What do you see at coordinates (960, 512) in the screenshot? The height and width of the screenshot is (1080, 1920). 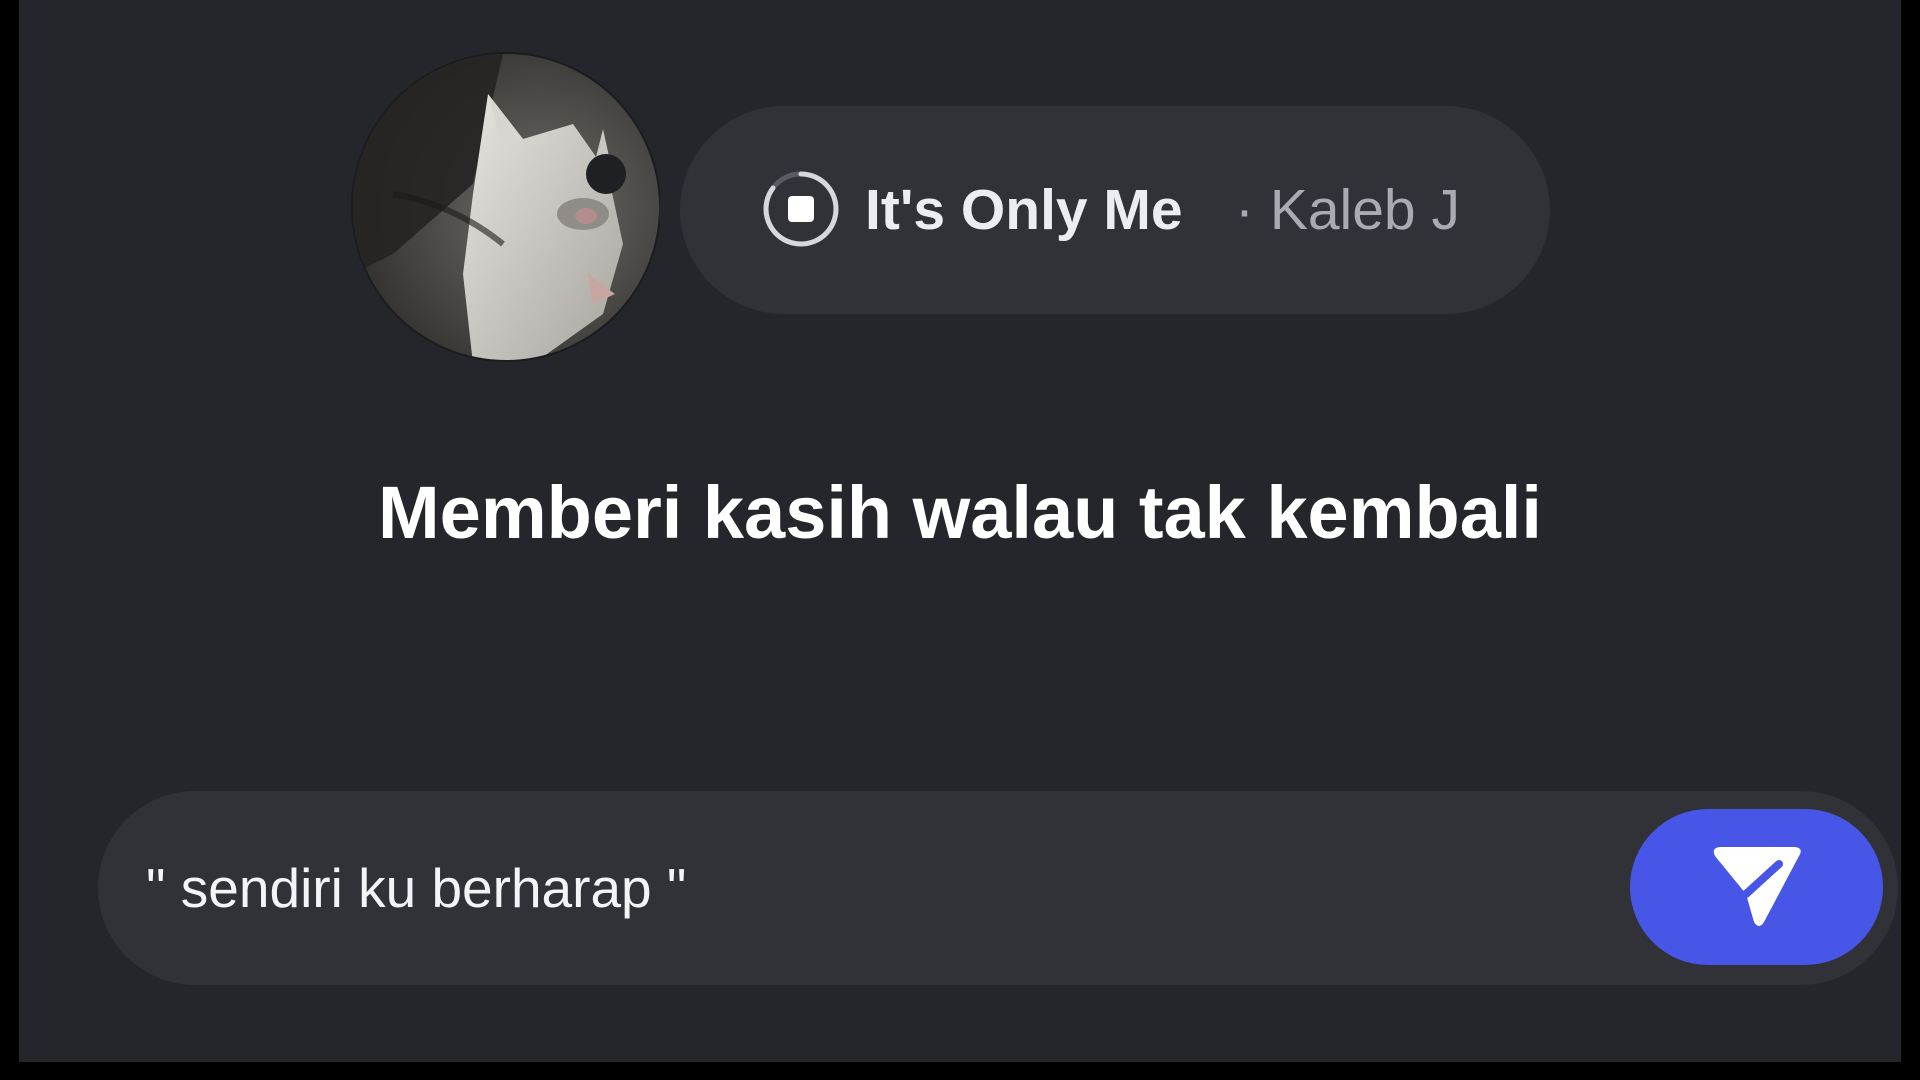 I see `lyric-text: Memberi kasih walau tak kembali` at bounding box center [960, 512].